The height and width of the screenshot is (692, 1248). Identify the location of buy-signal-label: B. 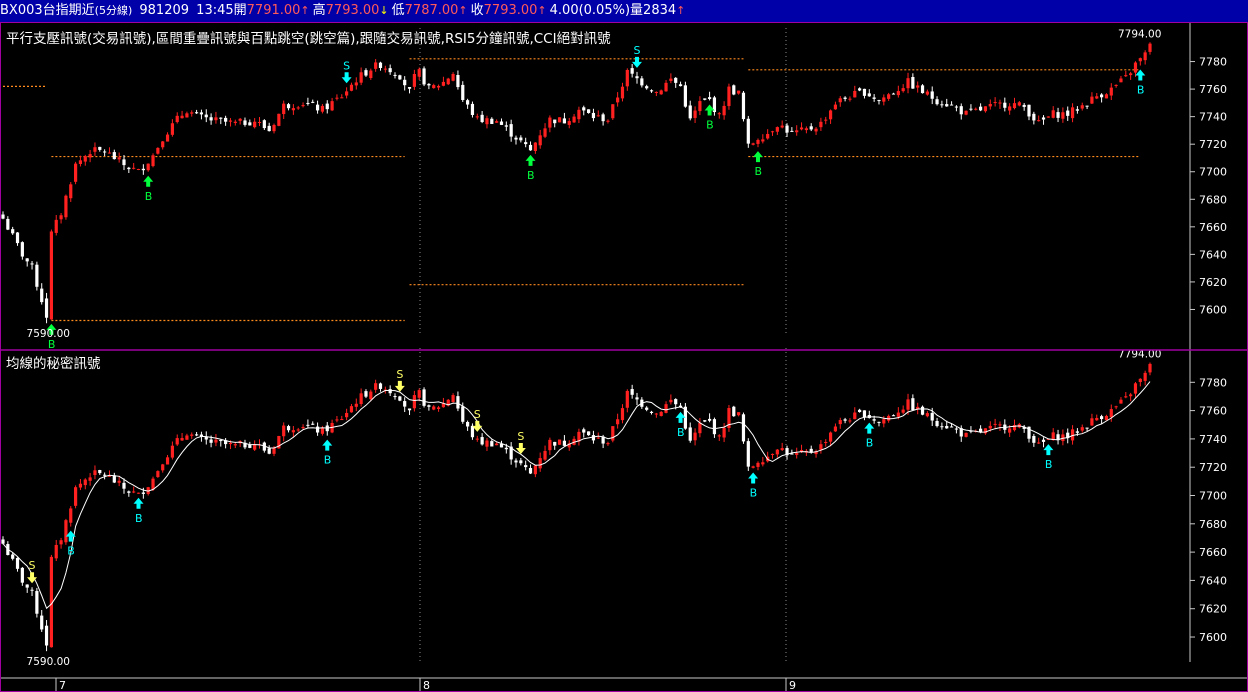
(71, 551).